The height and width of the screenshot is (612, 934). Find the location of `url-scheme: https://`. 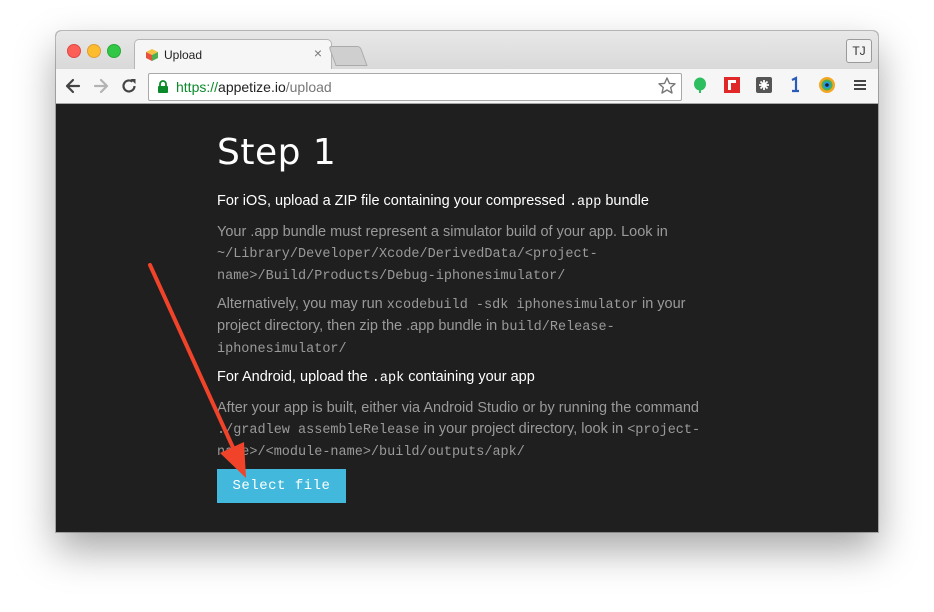

url-scheme: https:// is located at coordinates (197, 87).